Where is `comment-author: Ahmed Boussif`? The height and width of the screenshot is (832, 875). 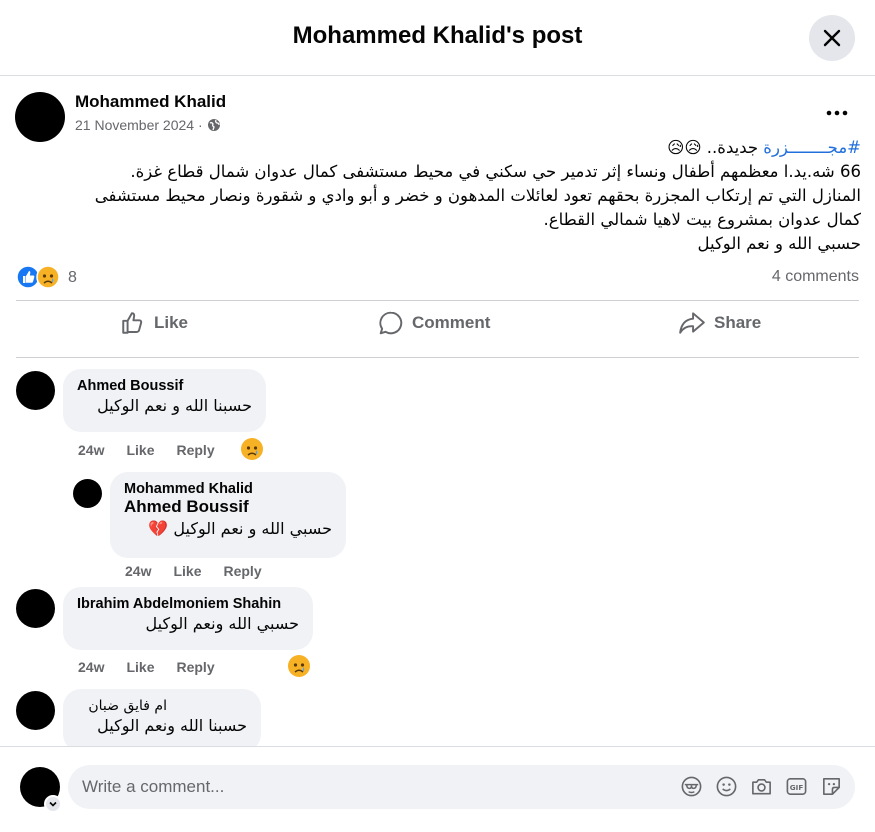 comment-author: Ahmed Boussif is located at coordinates (164, 386).